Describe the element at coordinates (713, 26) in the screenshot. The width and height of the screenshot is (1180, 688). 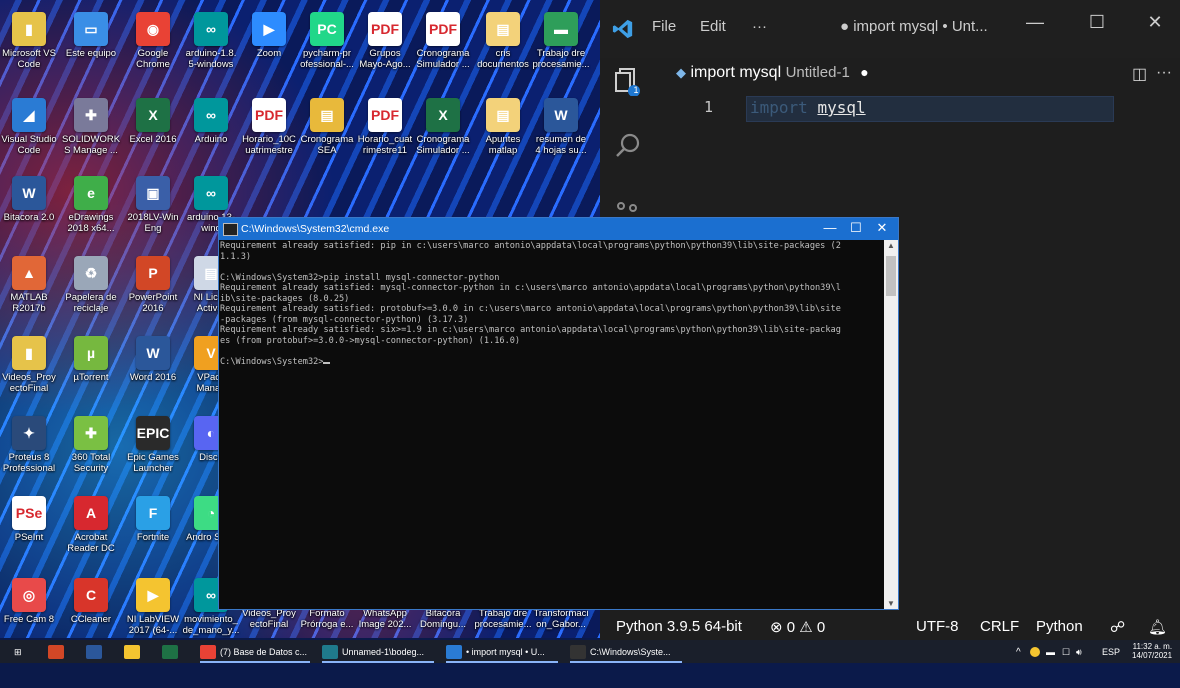
I see `menu-edit: Edit` at that location.